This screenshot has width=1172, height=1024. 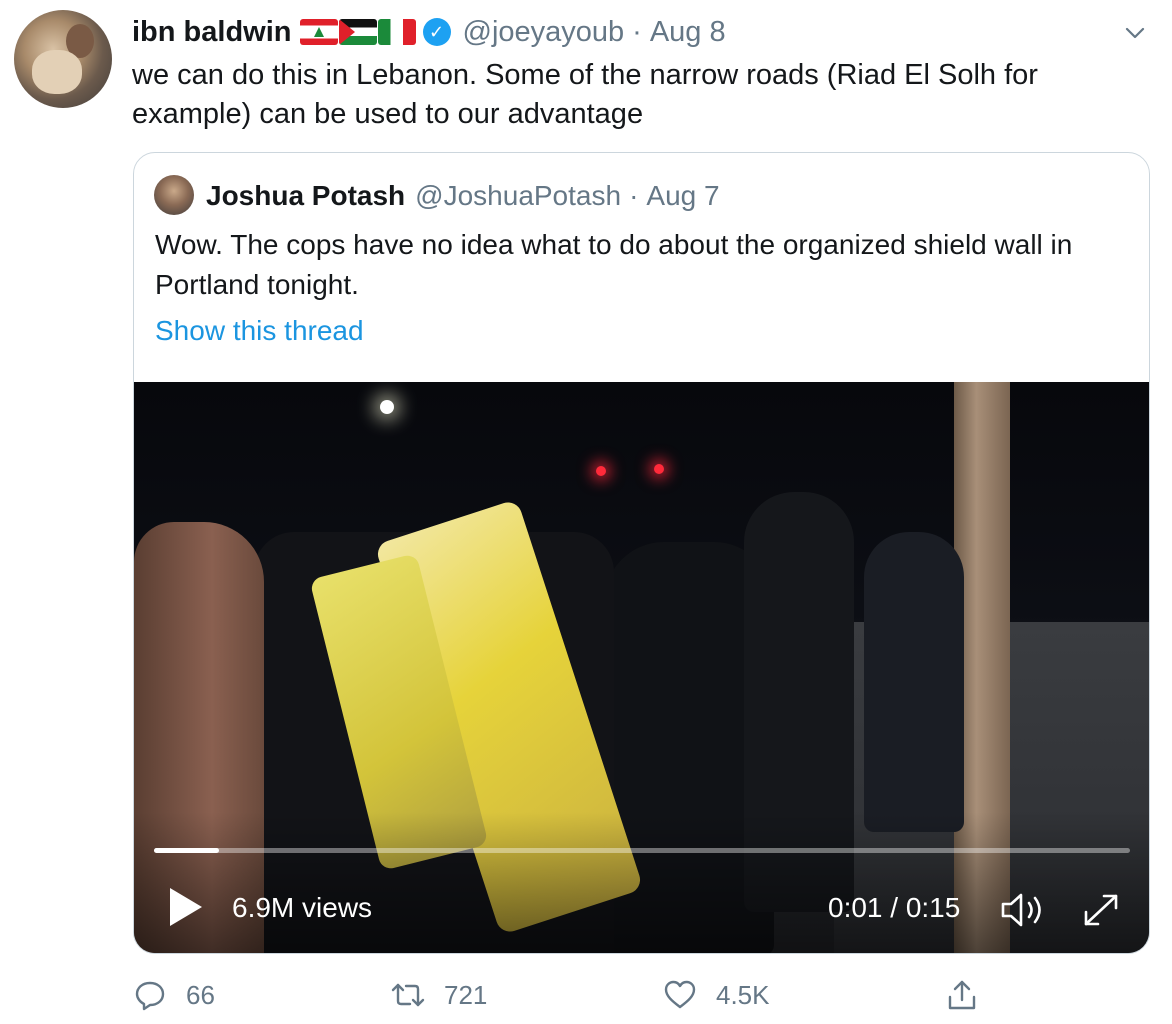 What do you see at coordinates (174, 195) in the screenshot?
I see `quoted-author-avatar` at bounding box center [174, 195].